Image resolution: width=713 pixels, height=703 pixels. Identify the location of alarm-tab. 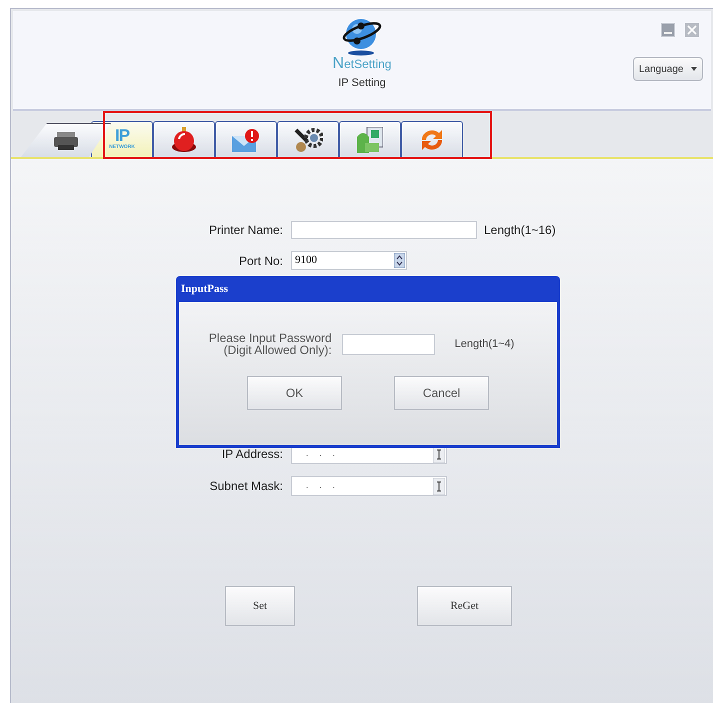
(184, 139).